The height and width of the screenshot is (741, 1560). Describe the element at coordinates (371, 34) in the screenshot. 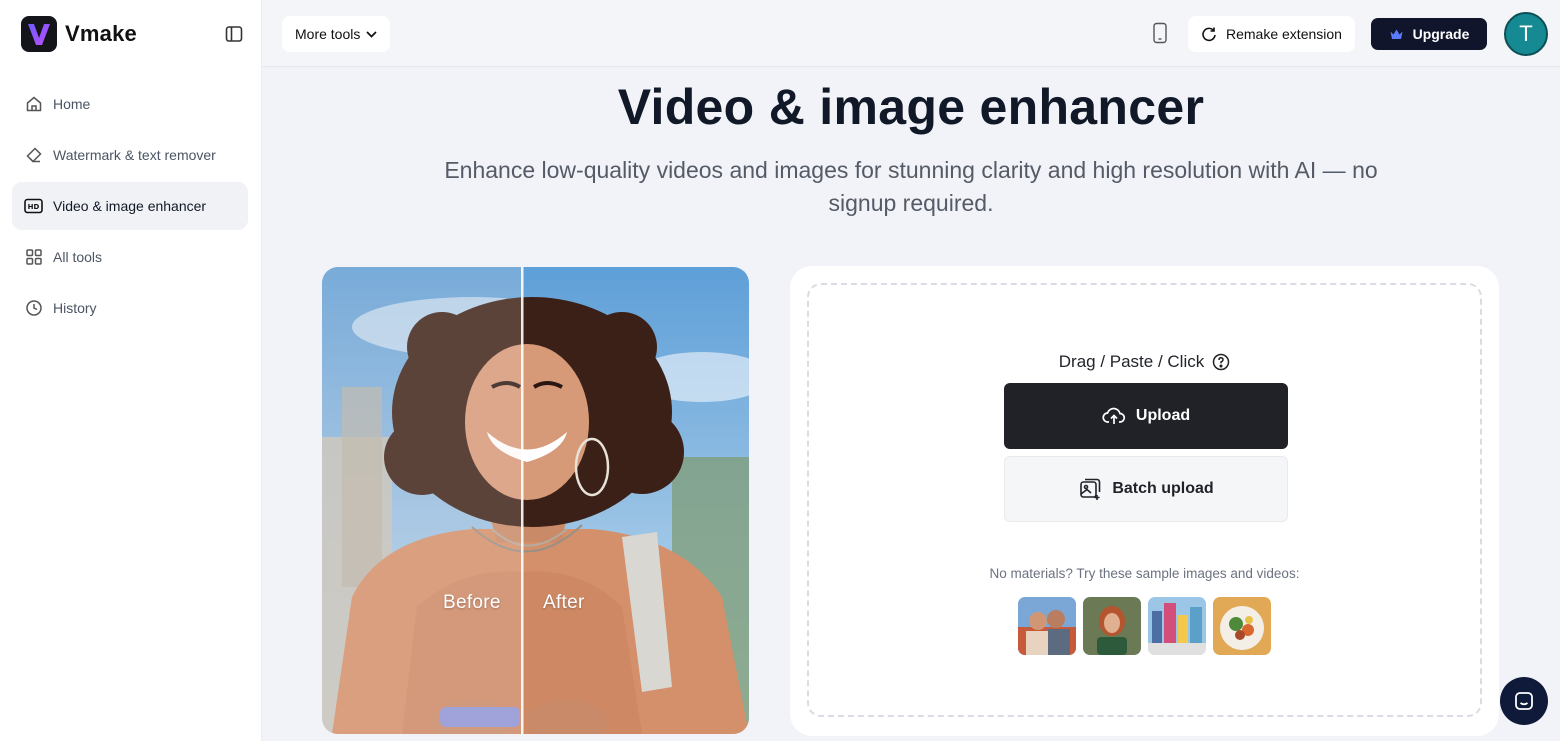

I see `chevron-down-icon` at that location.